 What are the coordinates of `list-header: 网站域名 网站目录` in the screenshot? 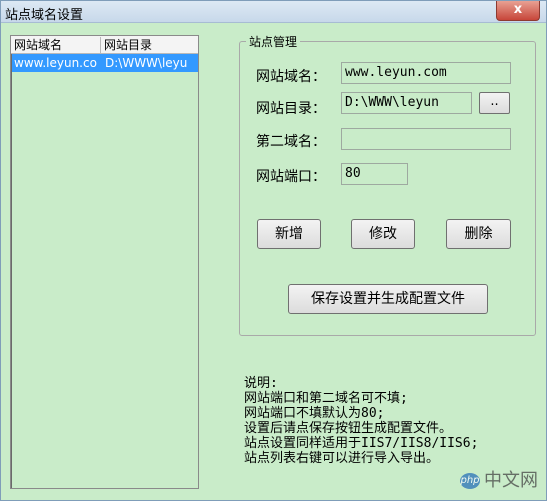 It's located at (104, 45).